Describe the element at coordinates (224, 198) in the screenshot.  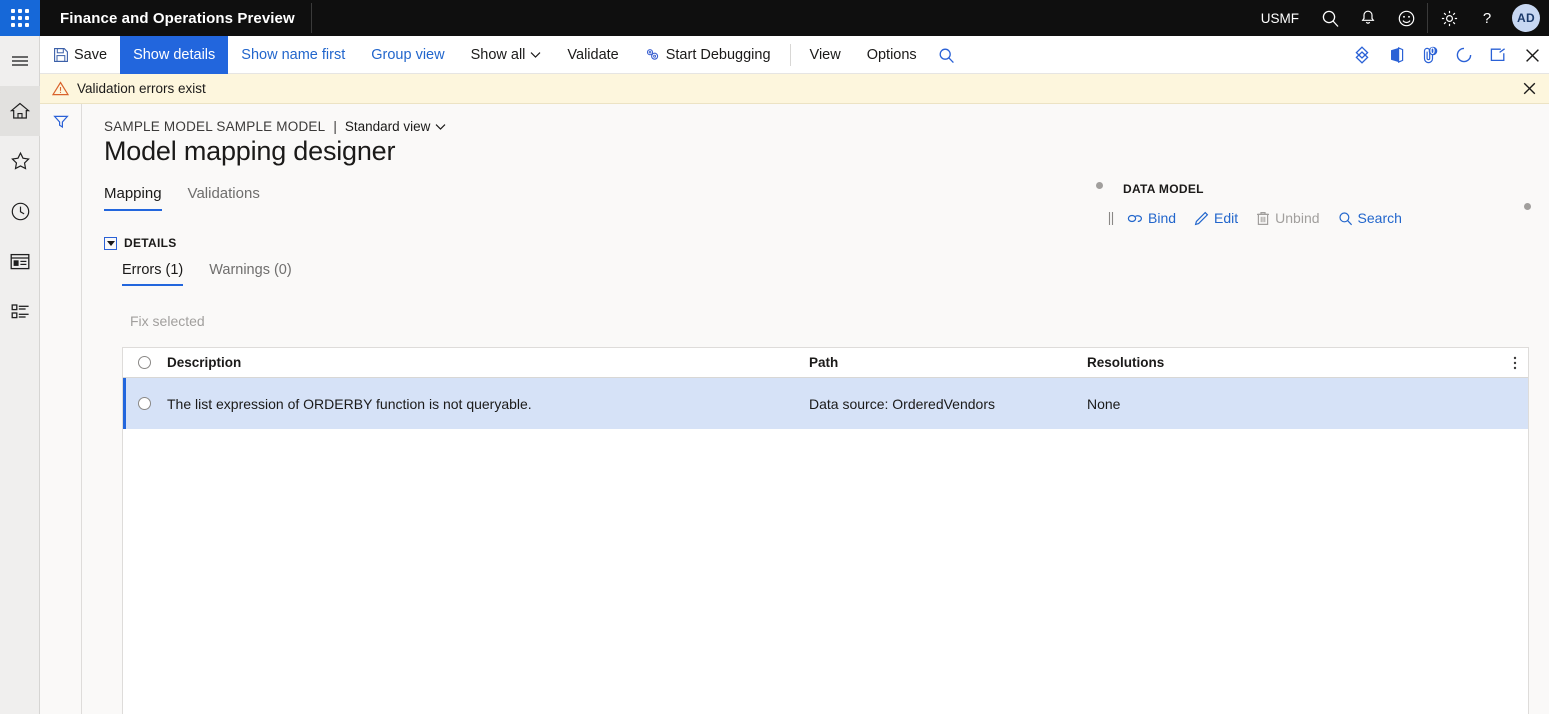
I see `tab-validations: Validations` at that location.